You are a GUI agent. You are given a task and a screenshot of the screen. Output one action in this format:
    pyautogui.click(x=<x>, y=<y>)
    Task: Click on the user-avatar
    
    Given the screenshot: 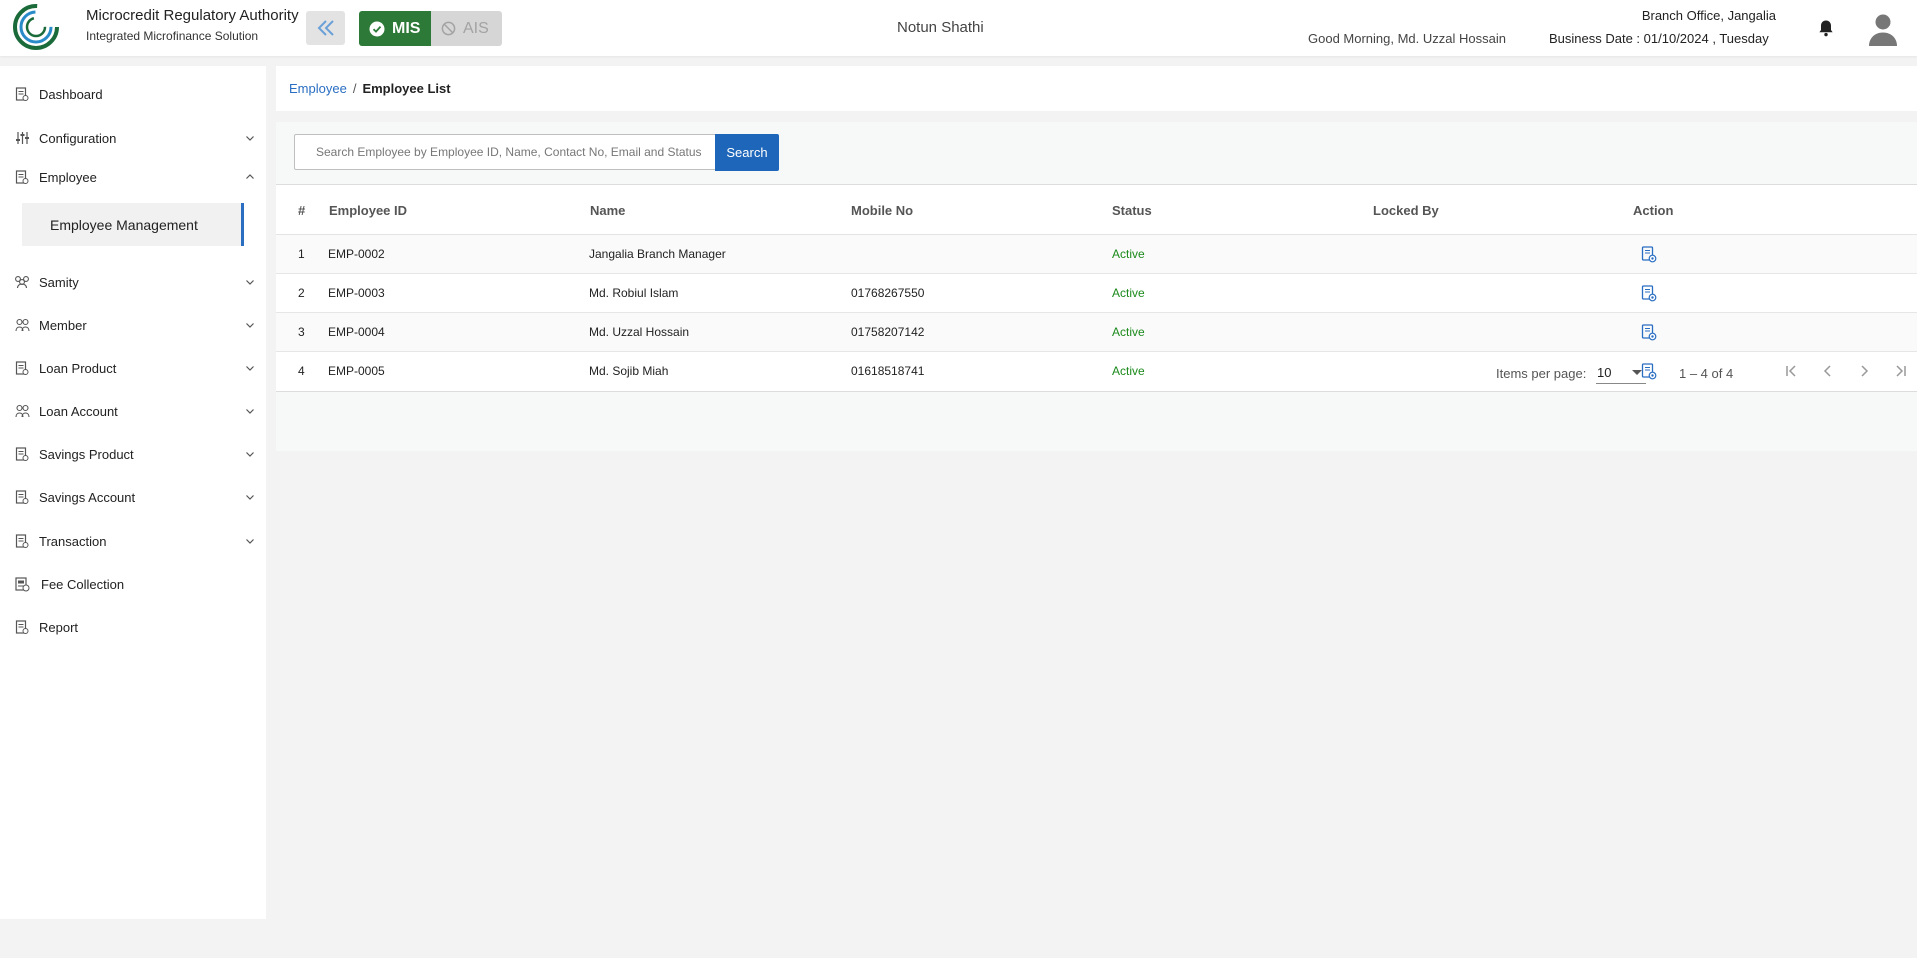 What is the action you would take?
    pyautogui.click(x=1883, y=29)
    